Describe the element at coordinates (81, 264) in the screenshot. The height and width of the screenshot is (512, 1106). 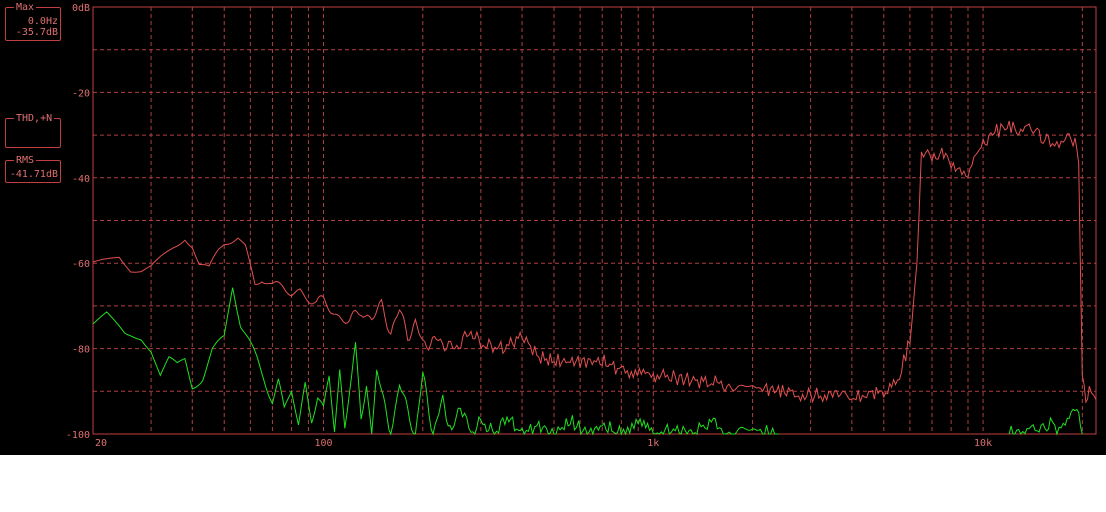
I see `y-tick-label: -60` at that location.